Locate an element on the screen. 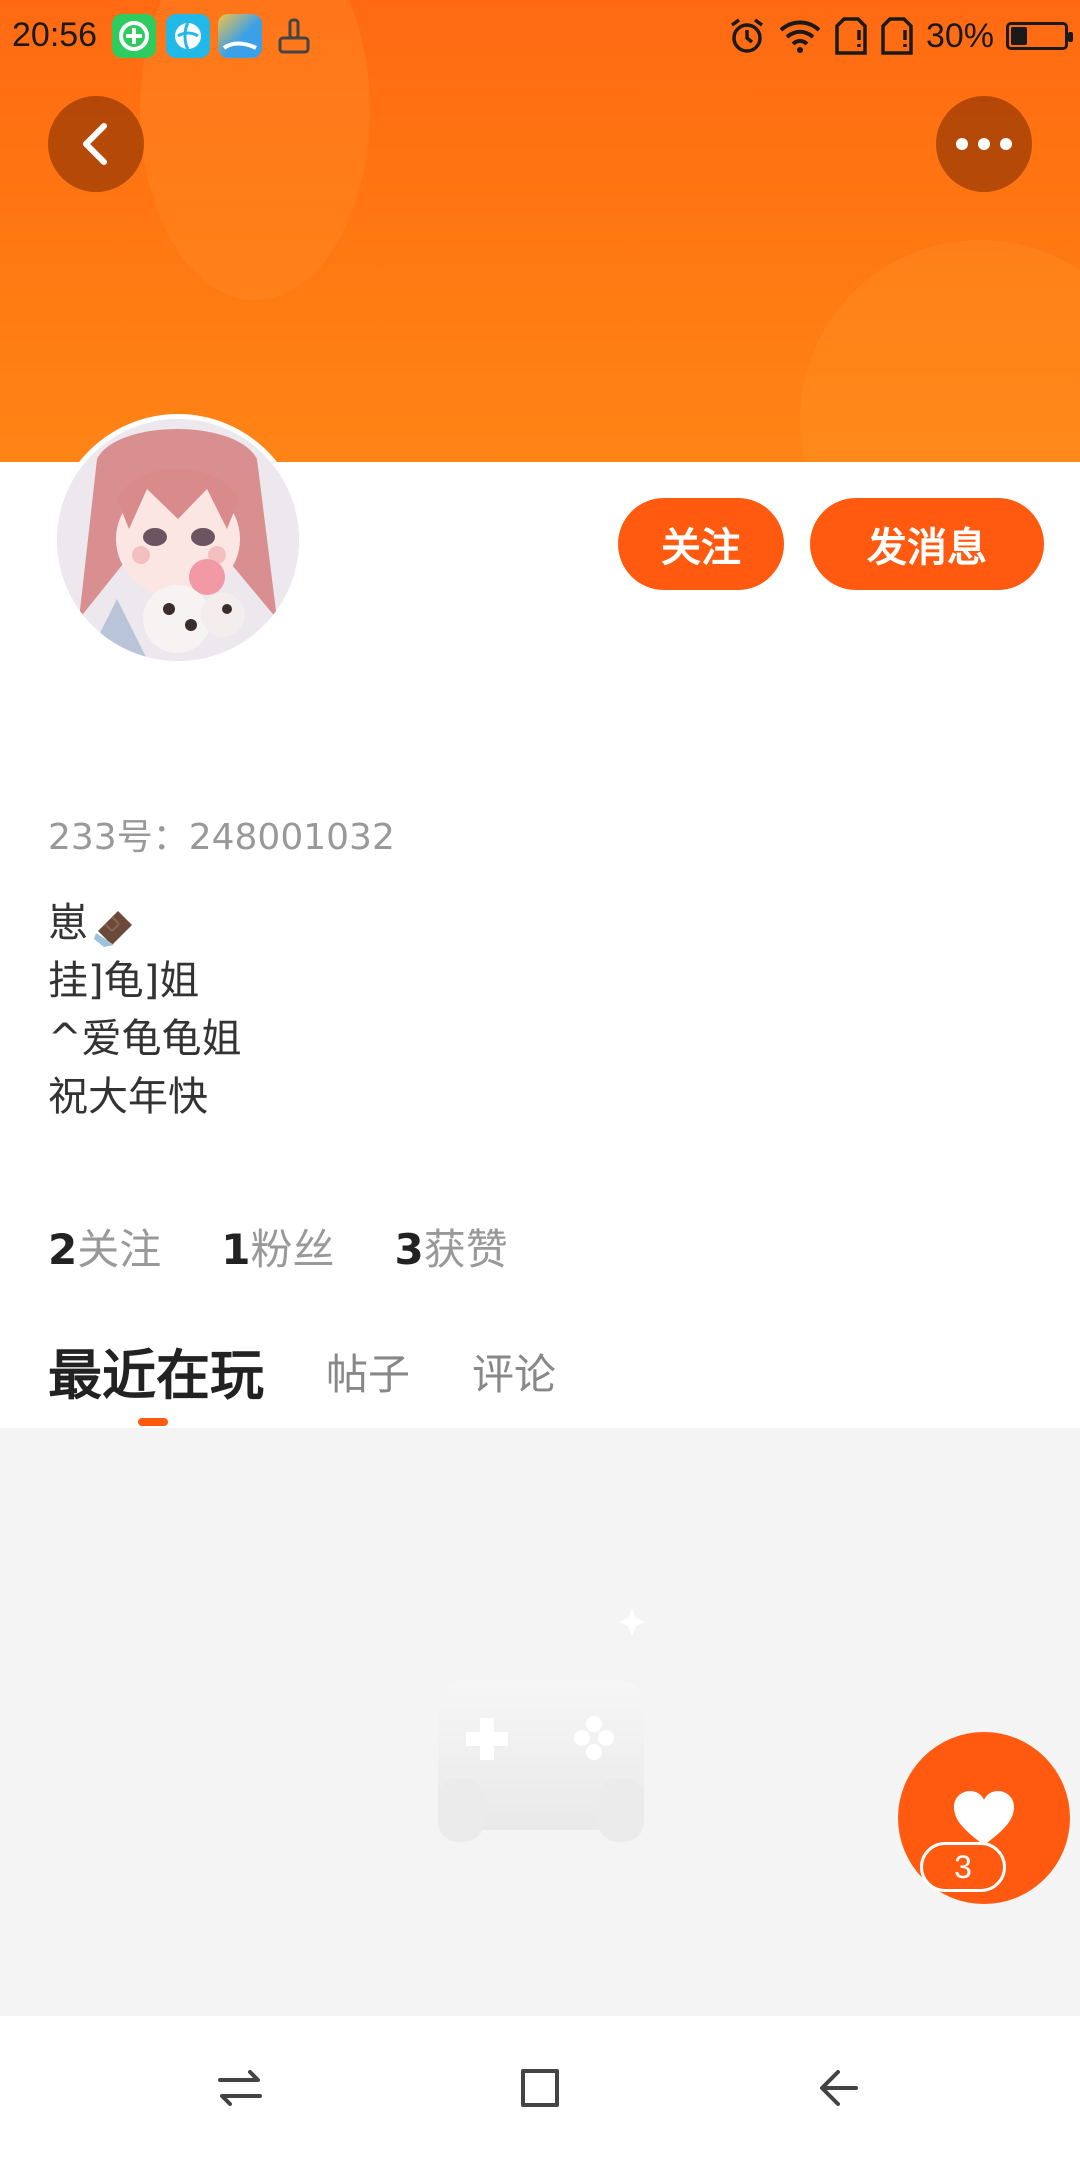  back-nav-button is located at coordinates (840, 2088).